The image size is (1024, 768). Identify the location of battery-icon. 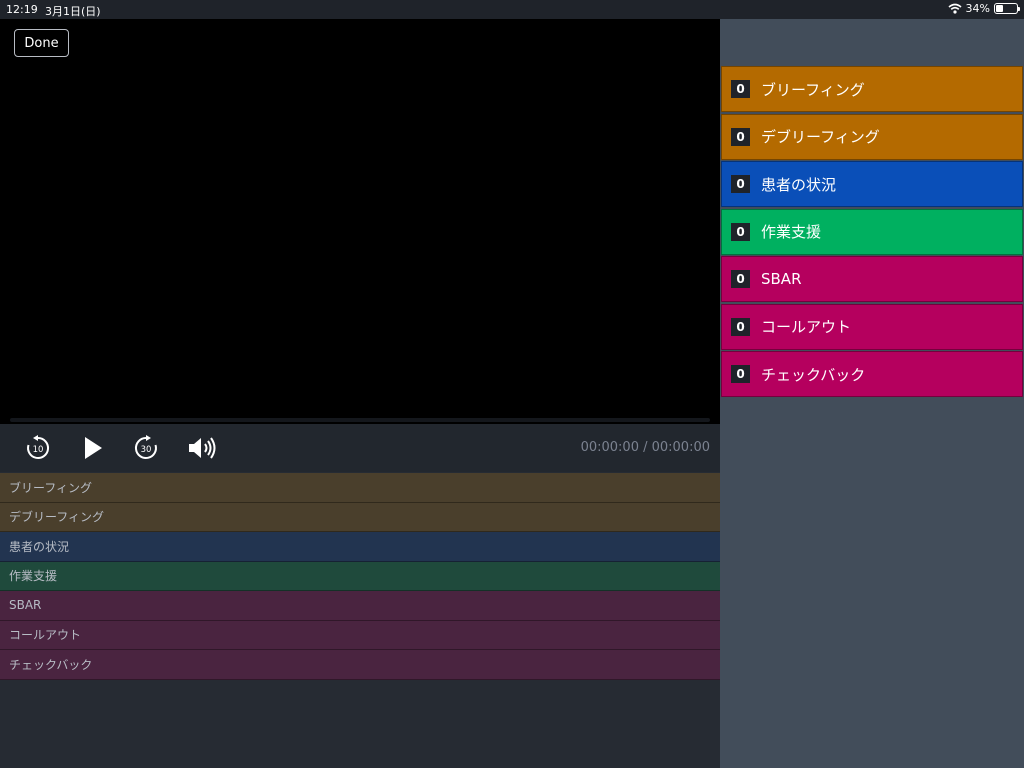
(1007, 8).